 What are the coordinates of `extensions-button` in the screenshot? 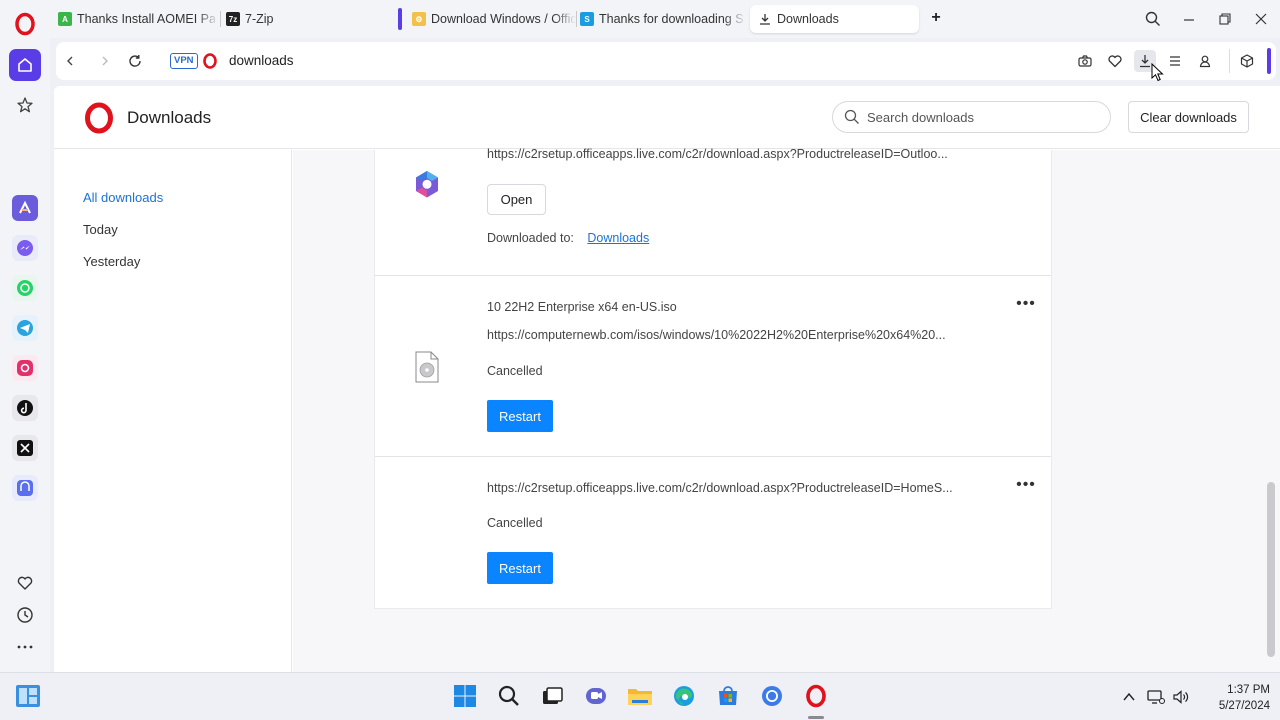 It's located at (1247, 61).